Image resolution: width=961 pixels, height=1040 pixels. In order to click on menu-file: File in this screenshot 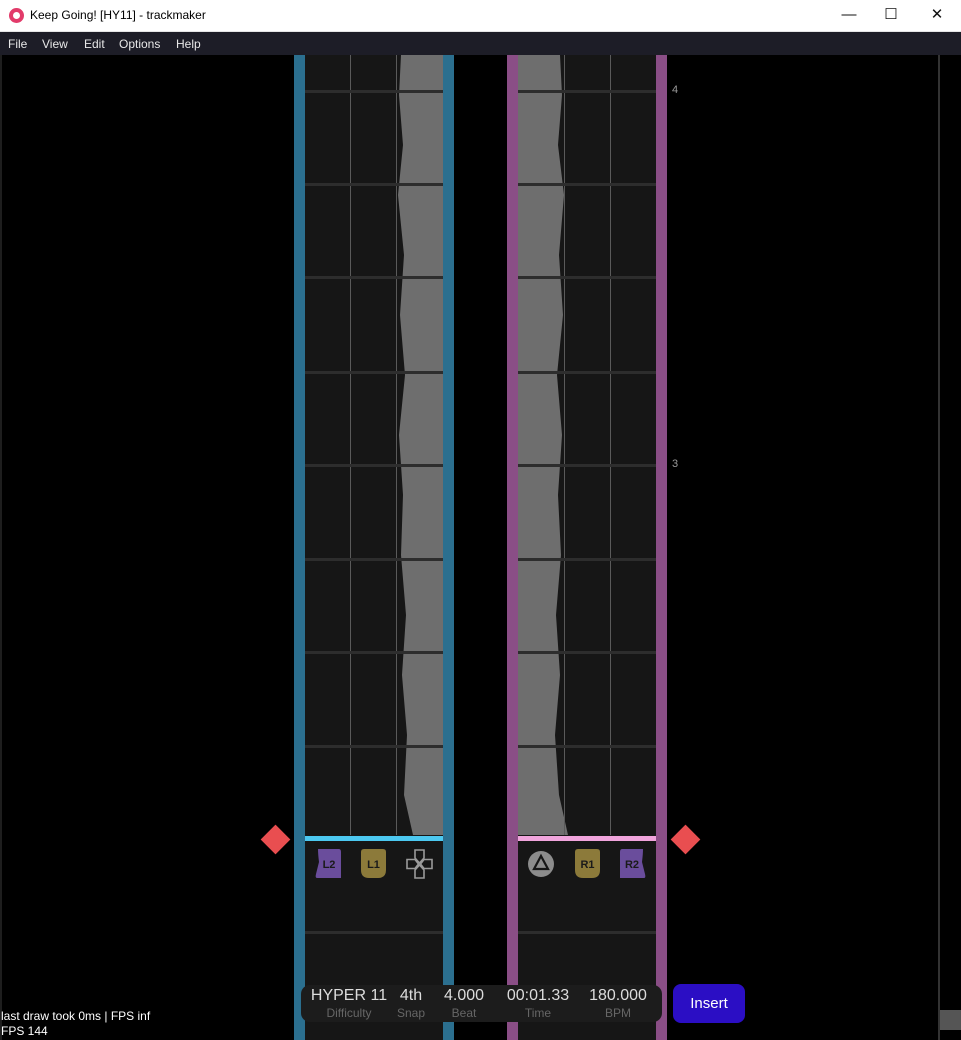, I will do `click(17, 44)`.